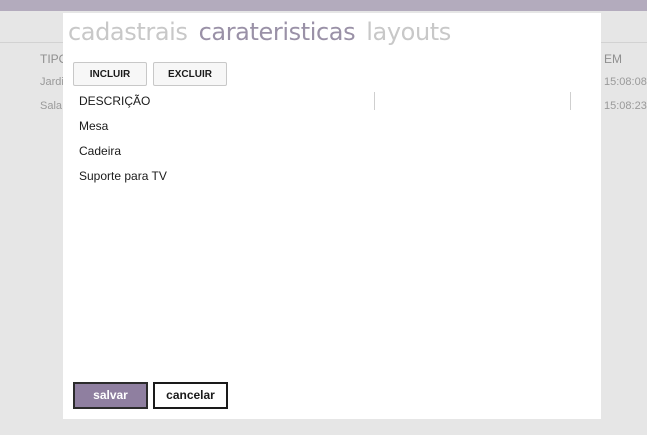 This screenshot has height=435, width=647. I want to click on salvar-button: salvar, so click(110, 395).